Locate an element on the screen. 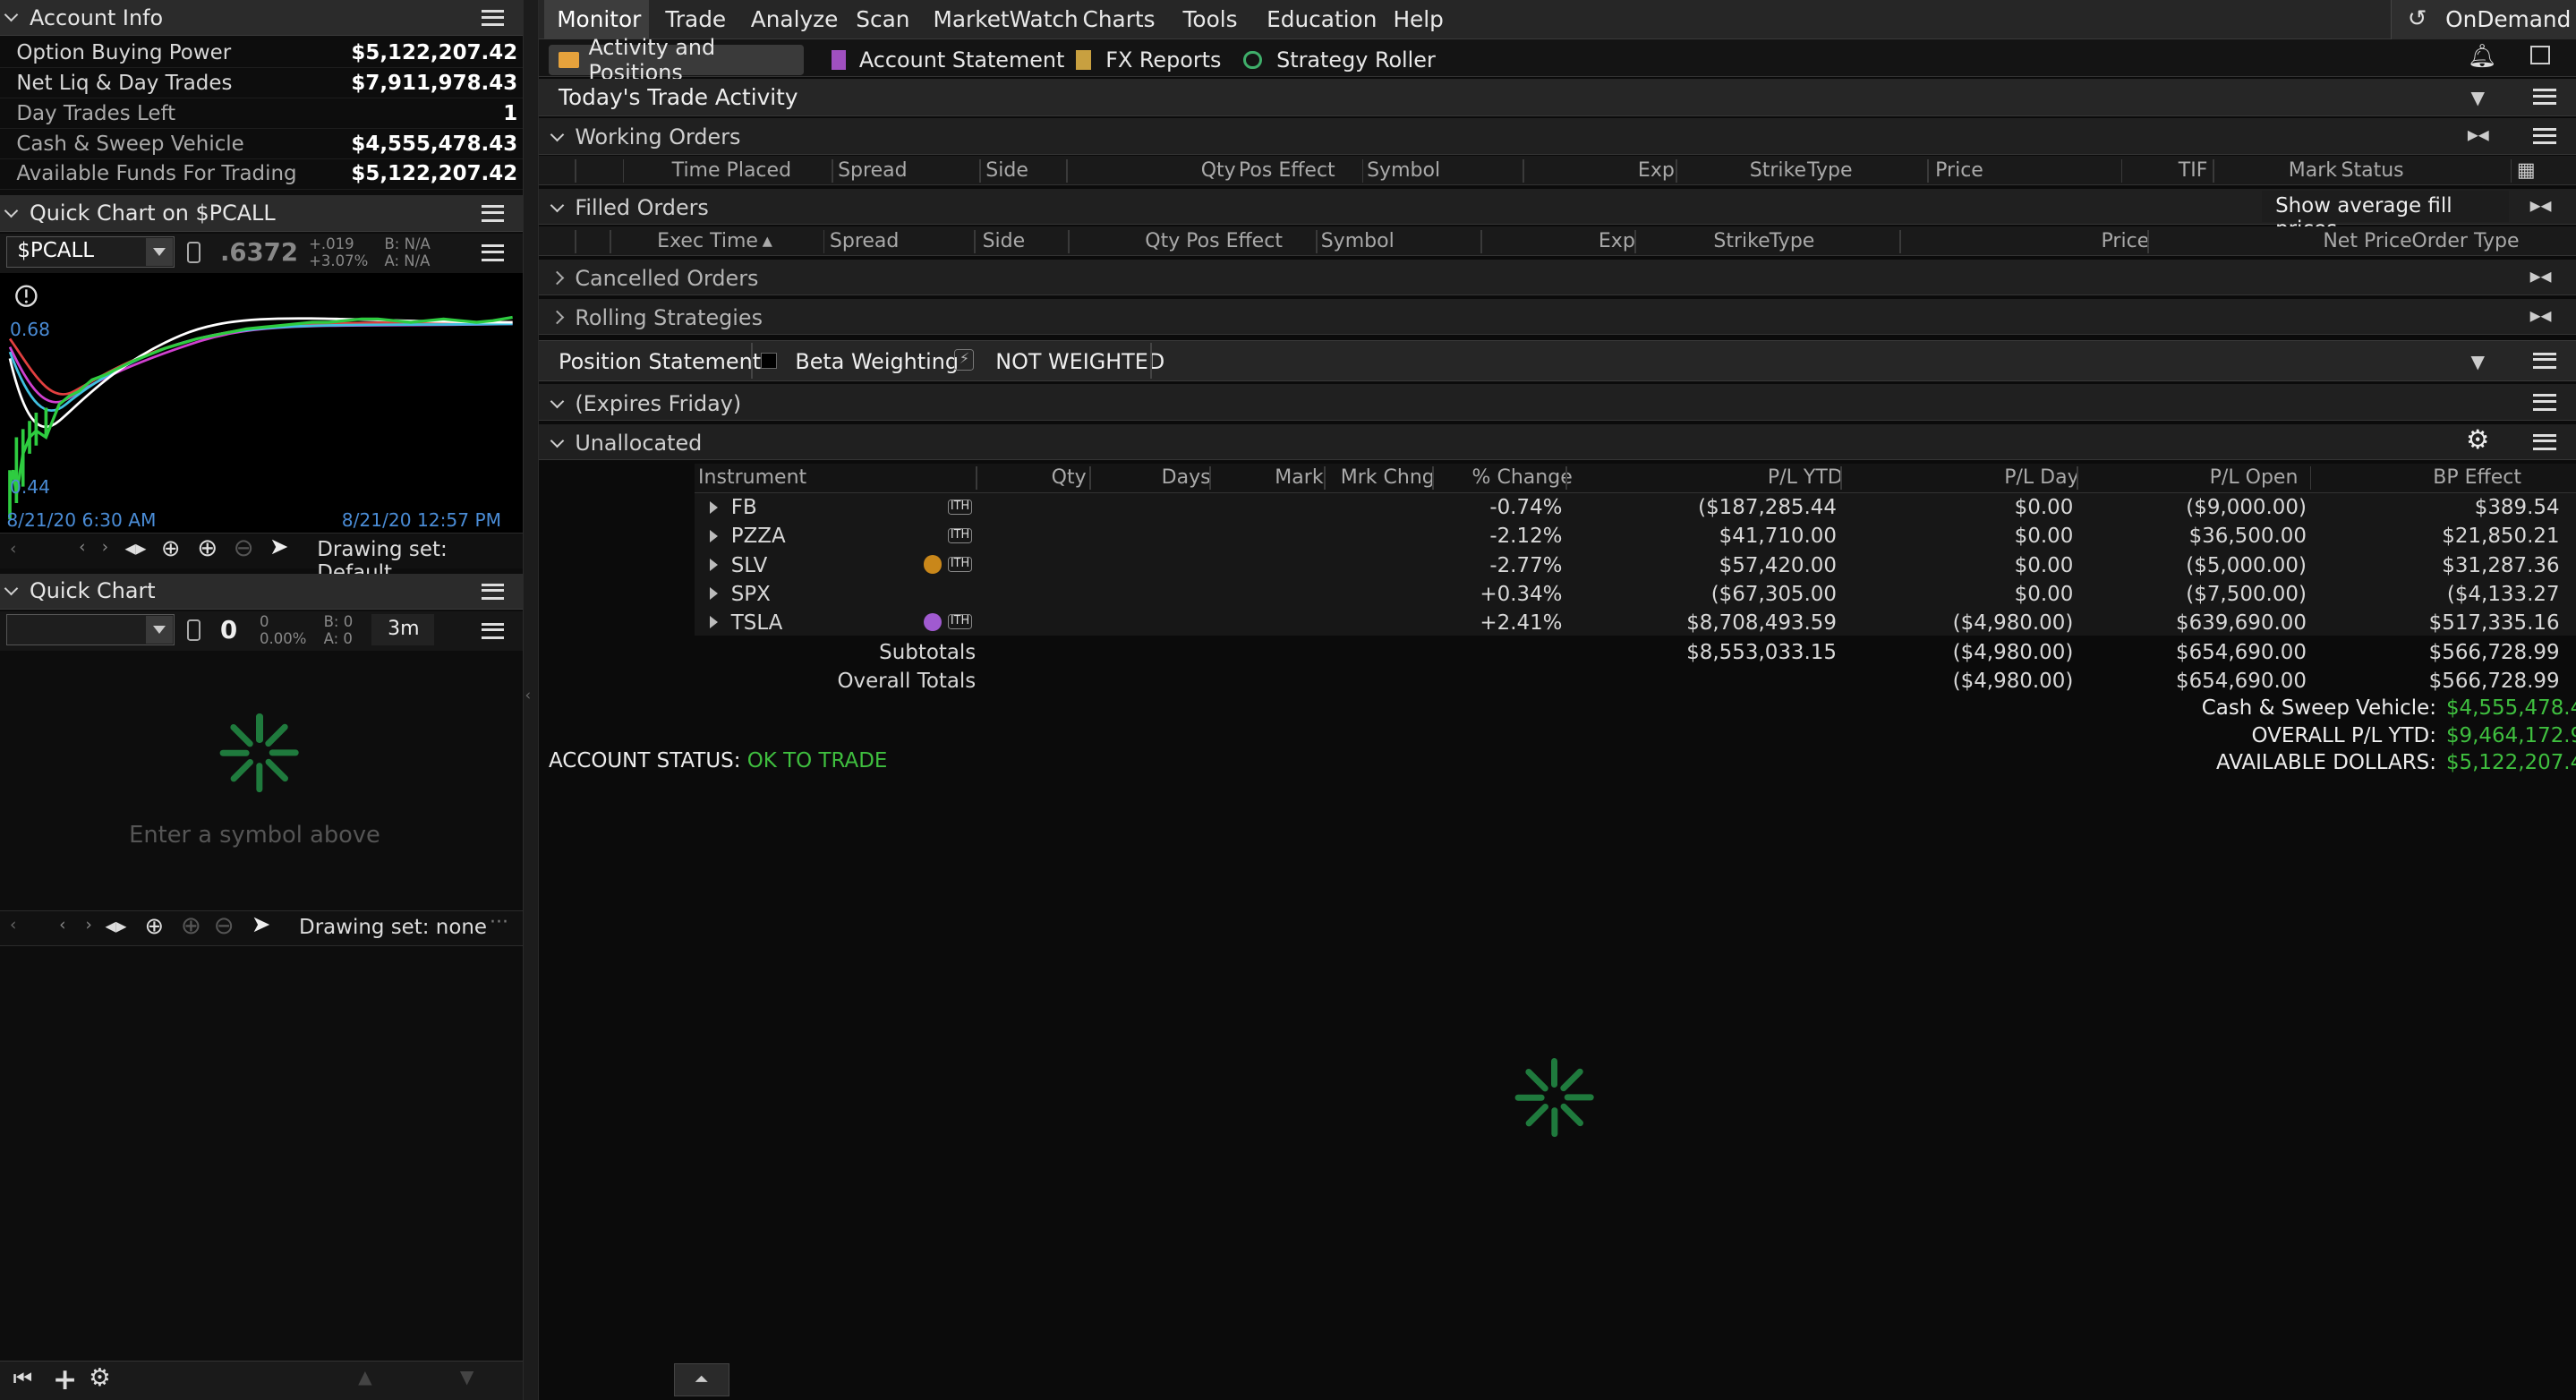 This screenshot has width=2576, height=1400. menu-trade: Trade is located at coordinates (695, 19).